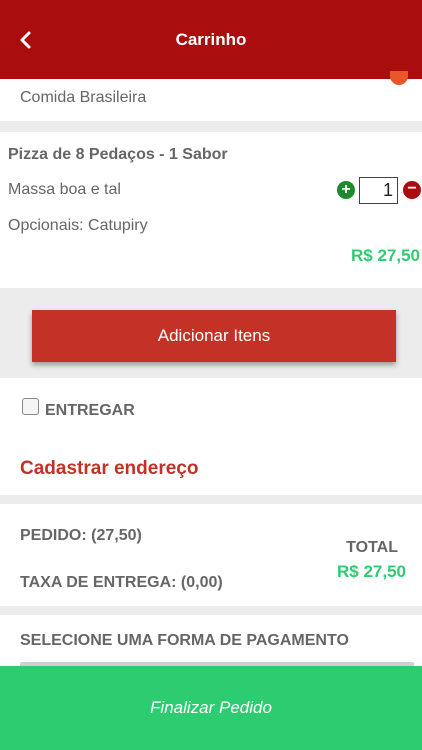  What do you see at coordinates (83, 97) in the screenshot?
I see `store-category: Comida Brasileira` at bounding box center [83, 97].